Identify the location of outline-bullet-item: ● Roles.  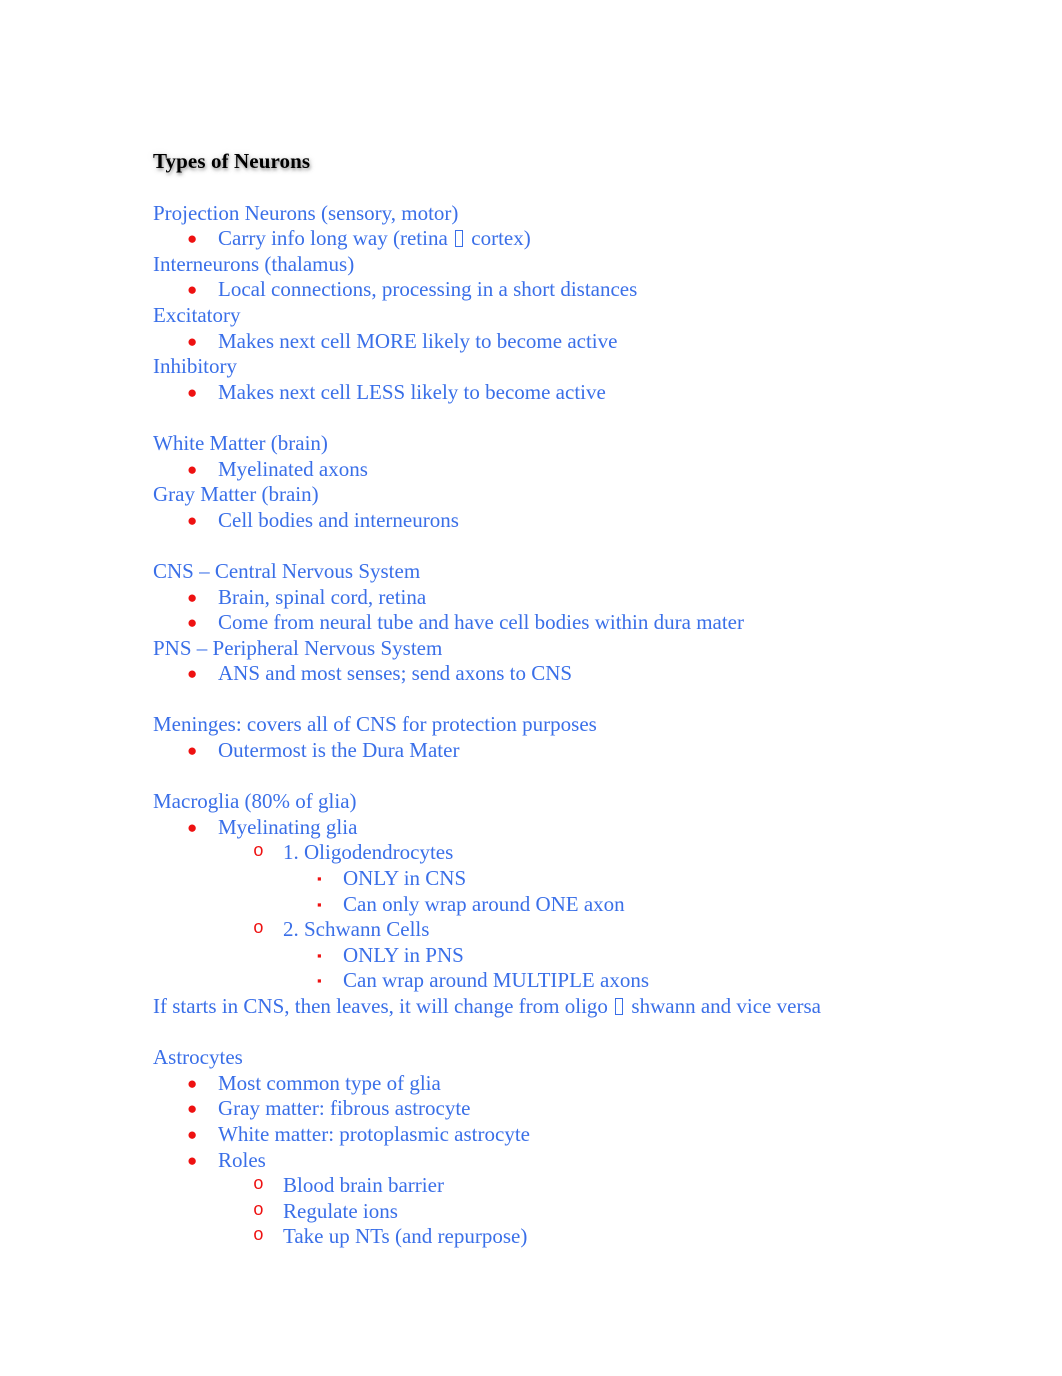
(553, 1161).